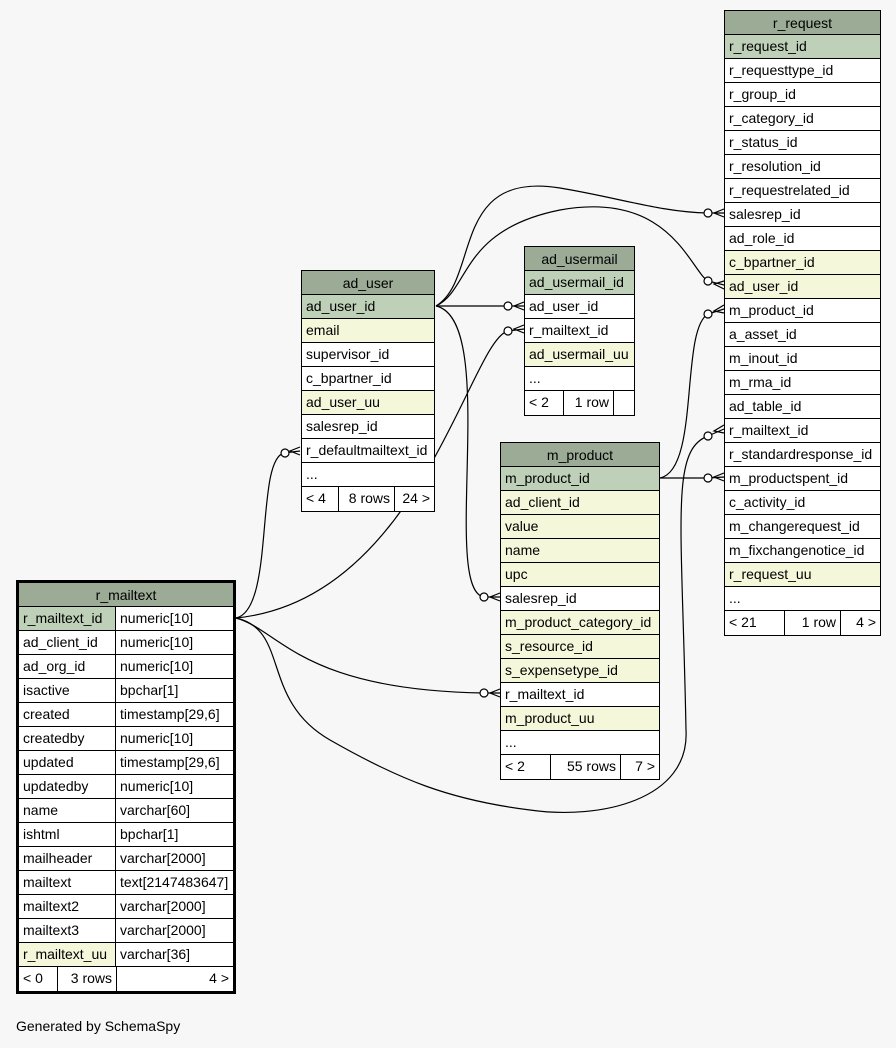 This screenshot has height=1048, width=896. What do you see at coordinates (316, 498) in the screenshot?
I see `footer-parents: < 4` at bounding box center [316, 498].